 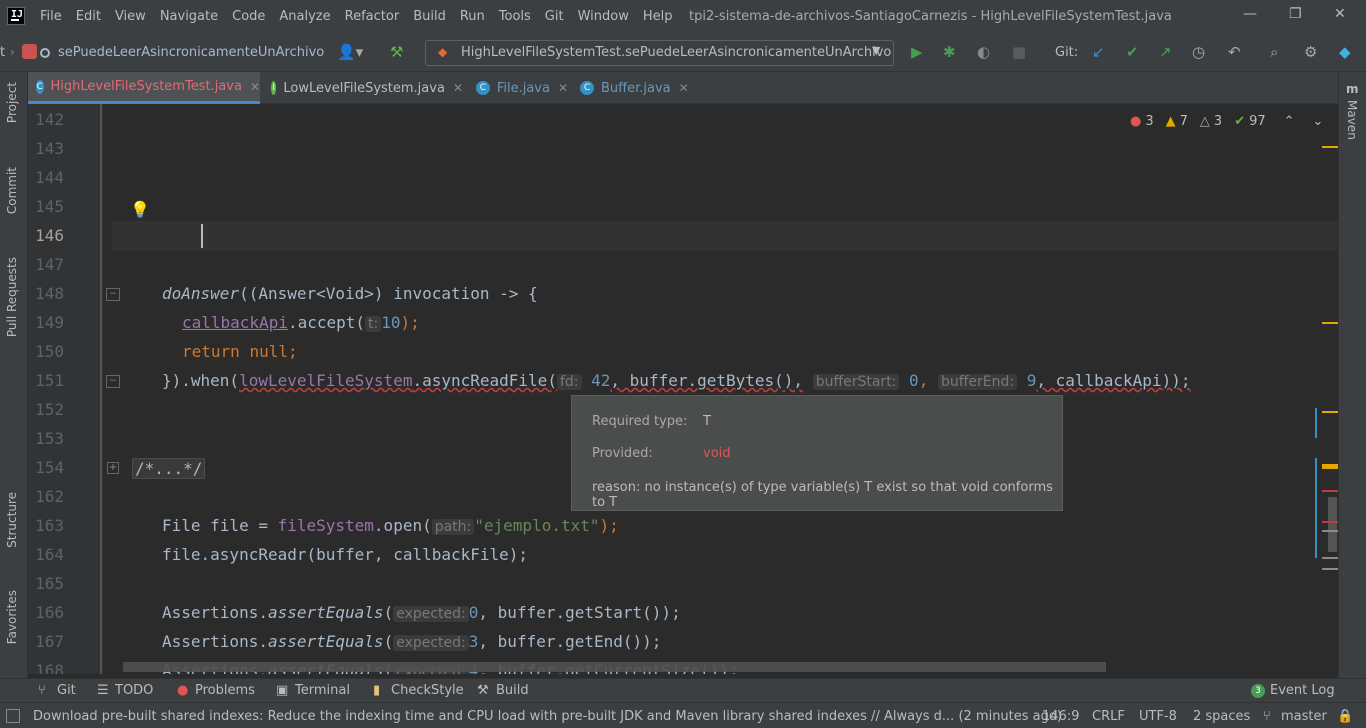 I want to click on line-number: 165, so click(x=47, y=583).